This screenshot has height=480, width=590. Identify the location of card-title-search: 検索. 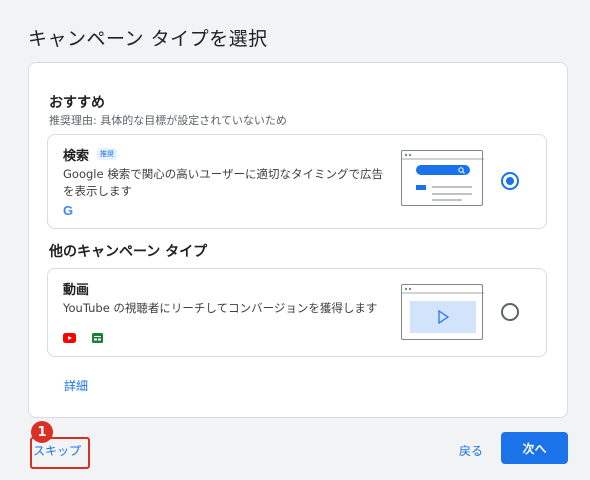
(76, 156).